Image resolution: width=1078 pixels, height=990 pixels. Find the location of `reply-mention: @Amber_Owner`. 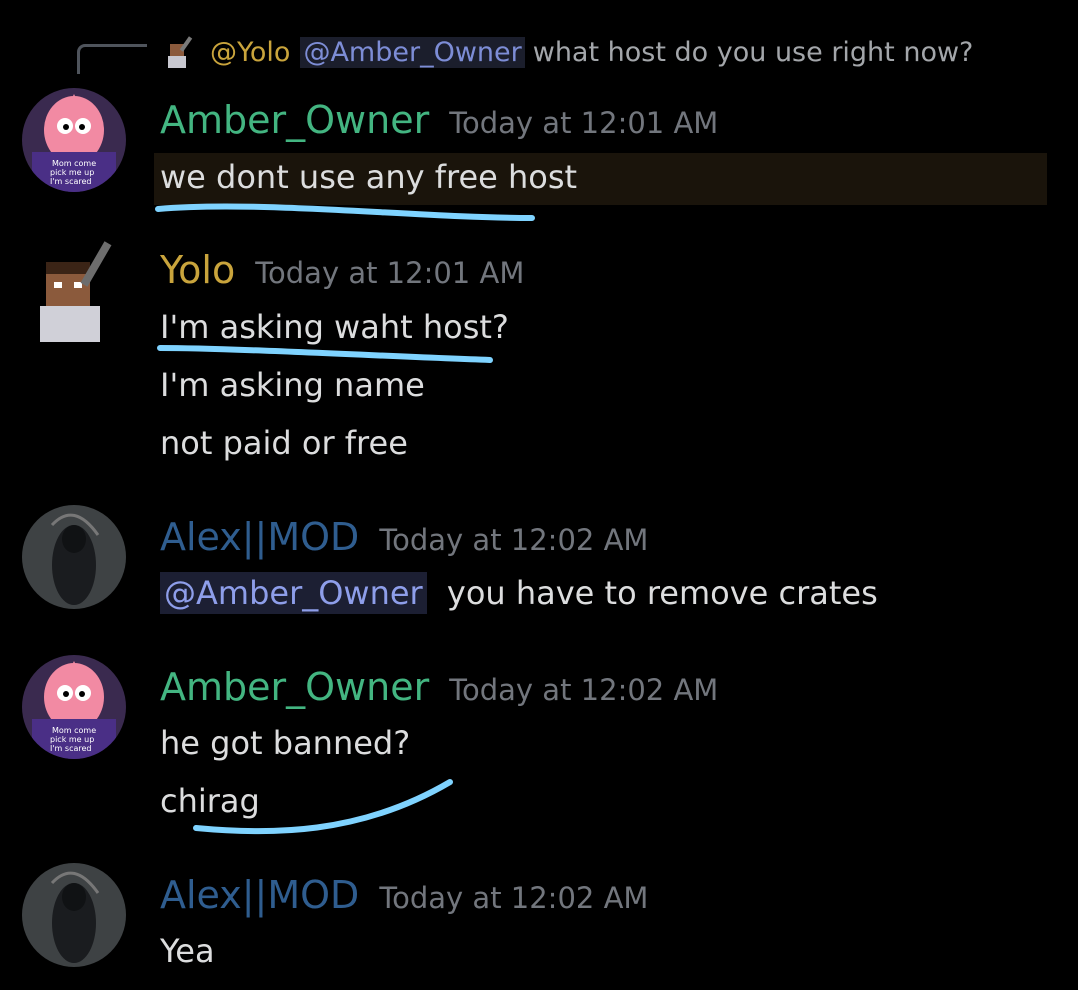

reply-mention: @Amber_Owner is located at coordinates (412, 52).